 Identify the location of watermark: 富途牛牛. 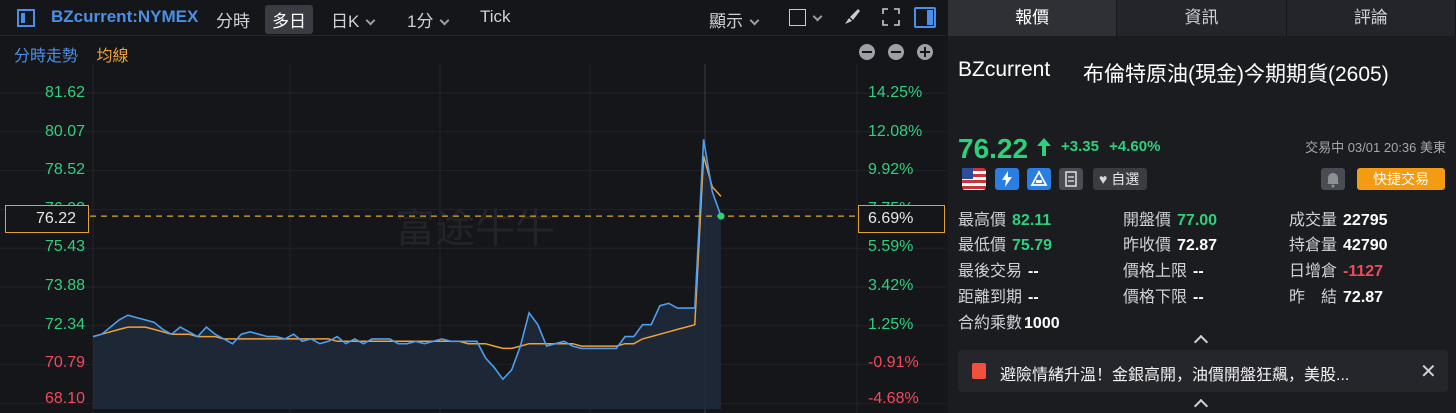
(475, 229).